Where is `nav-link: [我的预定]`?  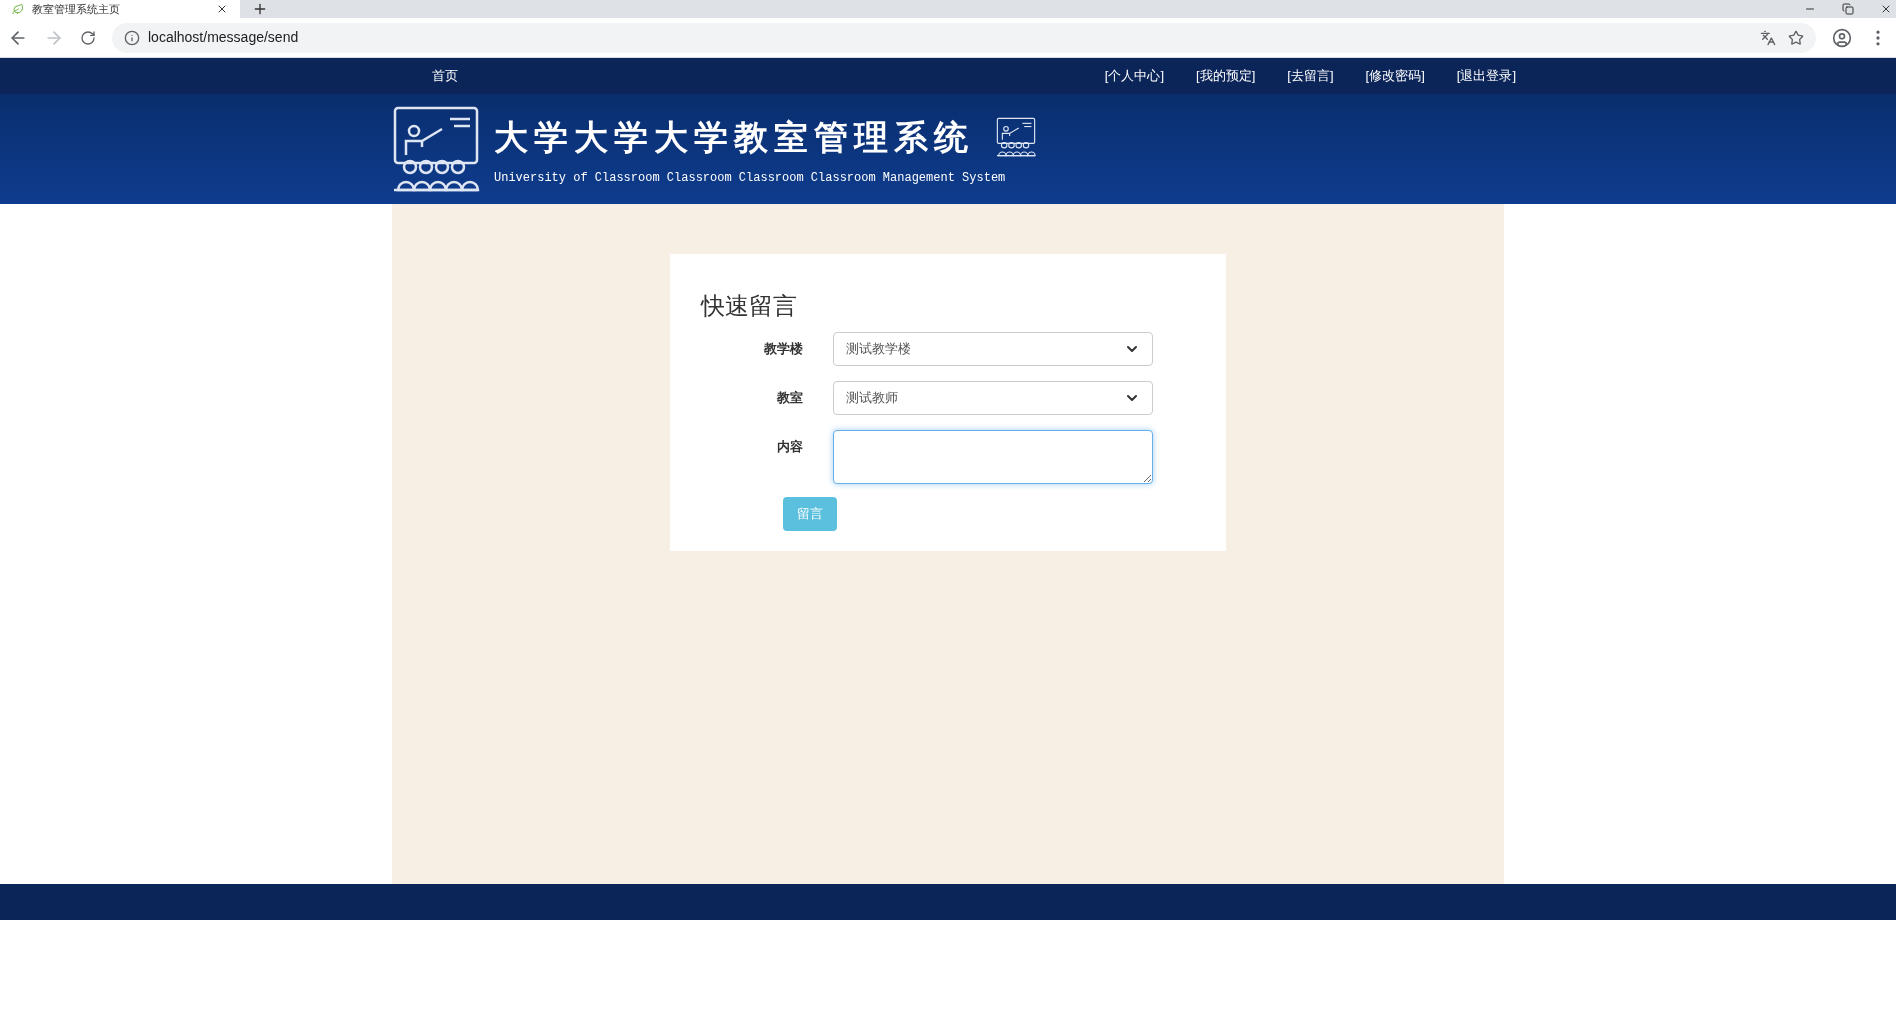 nav-link: [我的预定] is located at coordinates (1226, 76).